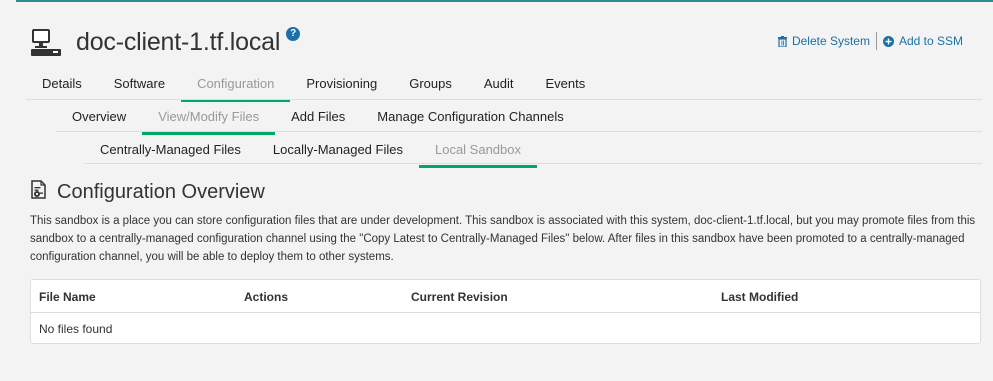  I want to click on section-title: Configuration Overview, so click(161, 191).